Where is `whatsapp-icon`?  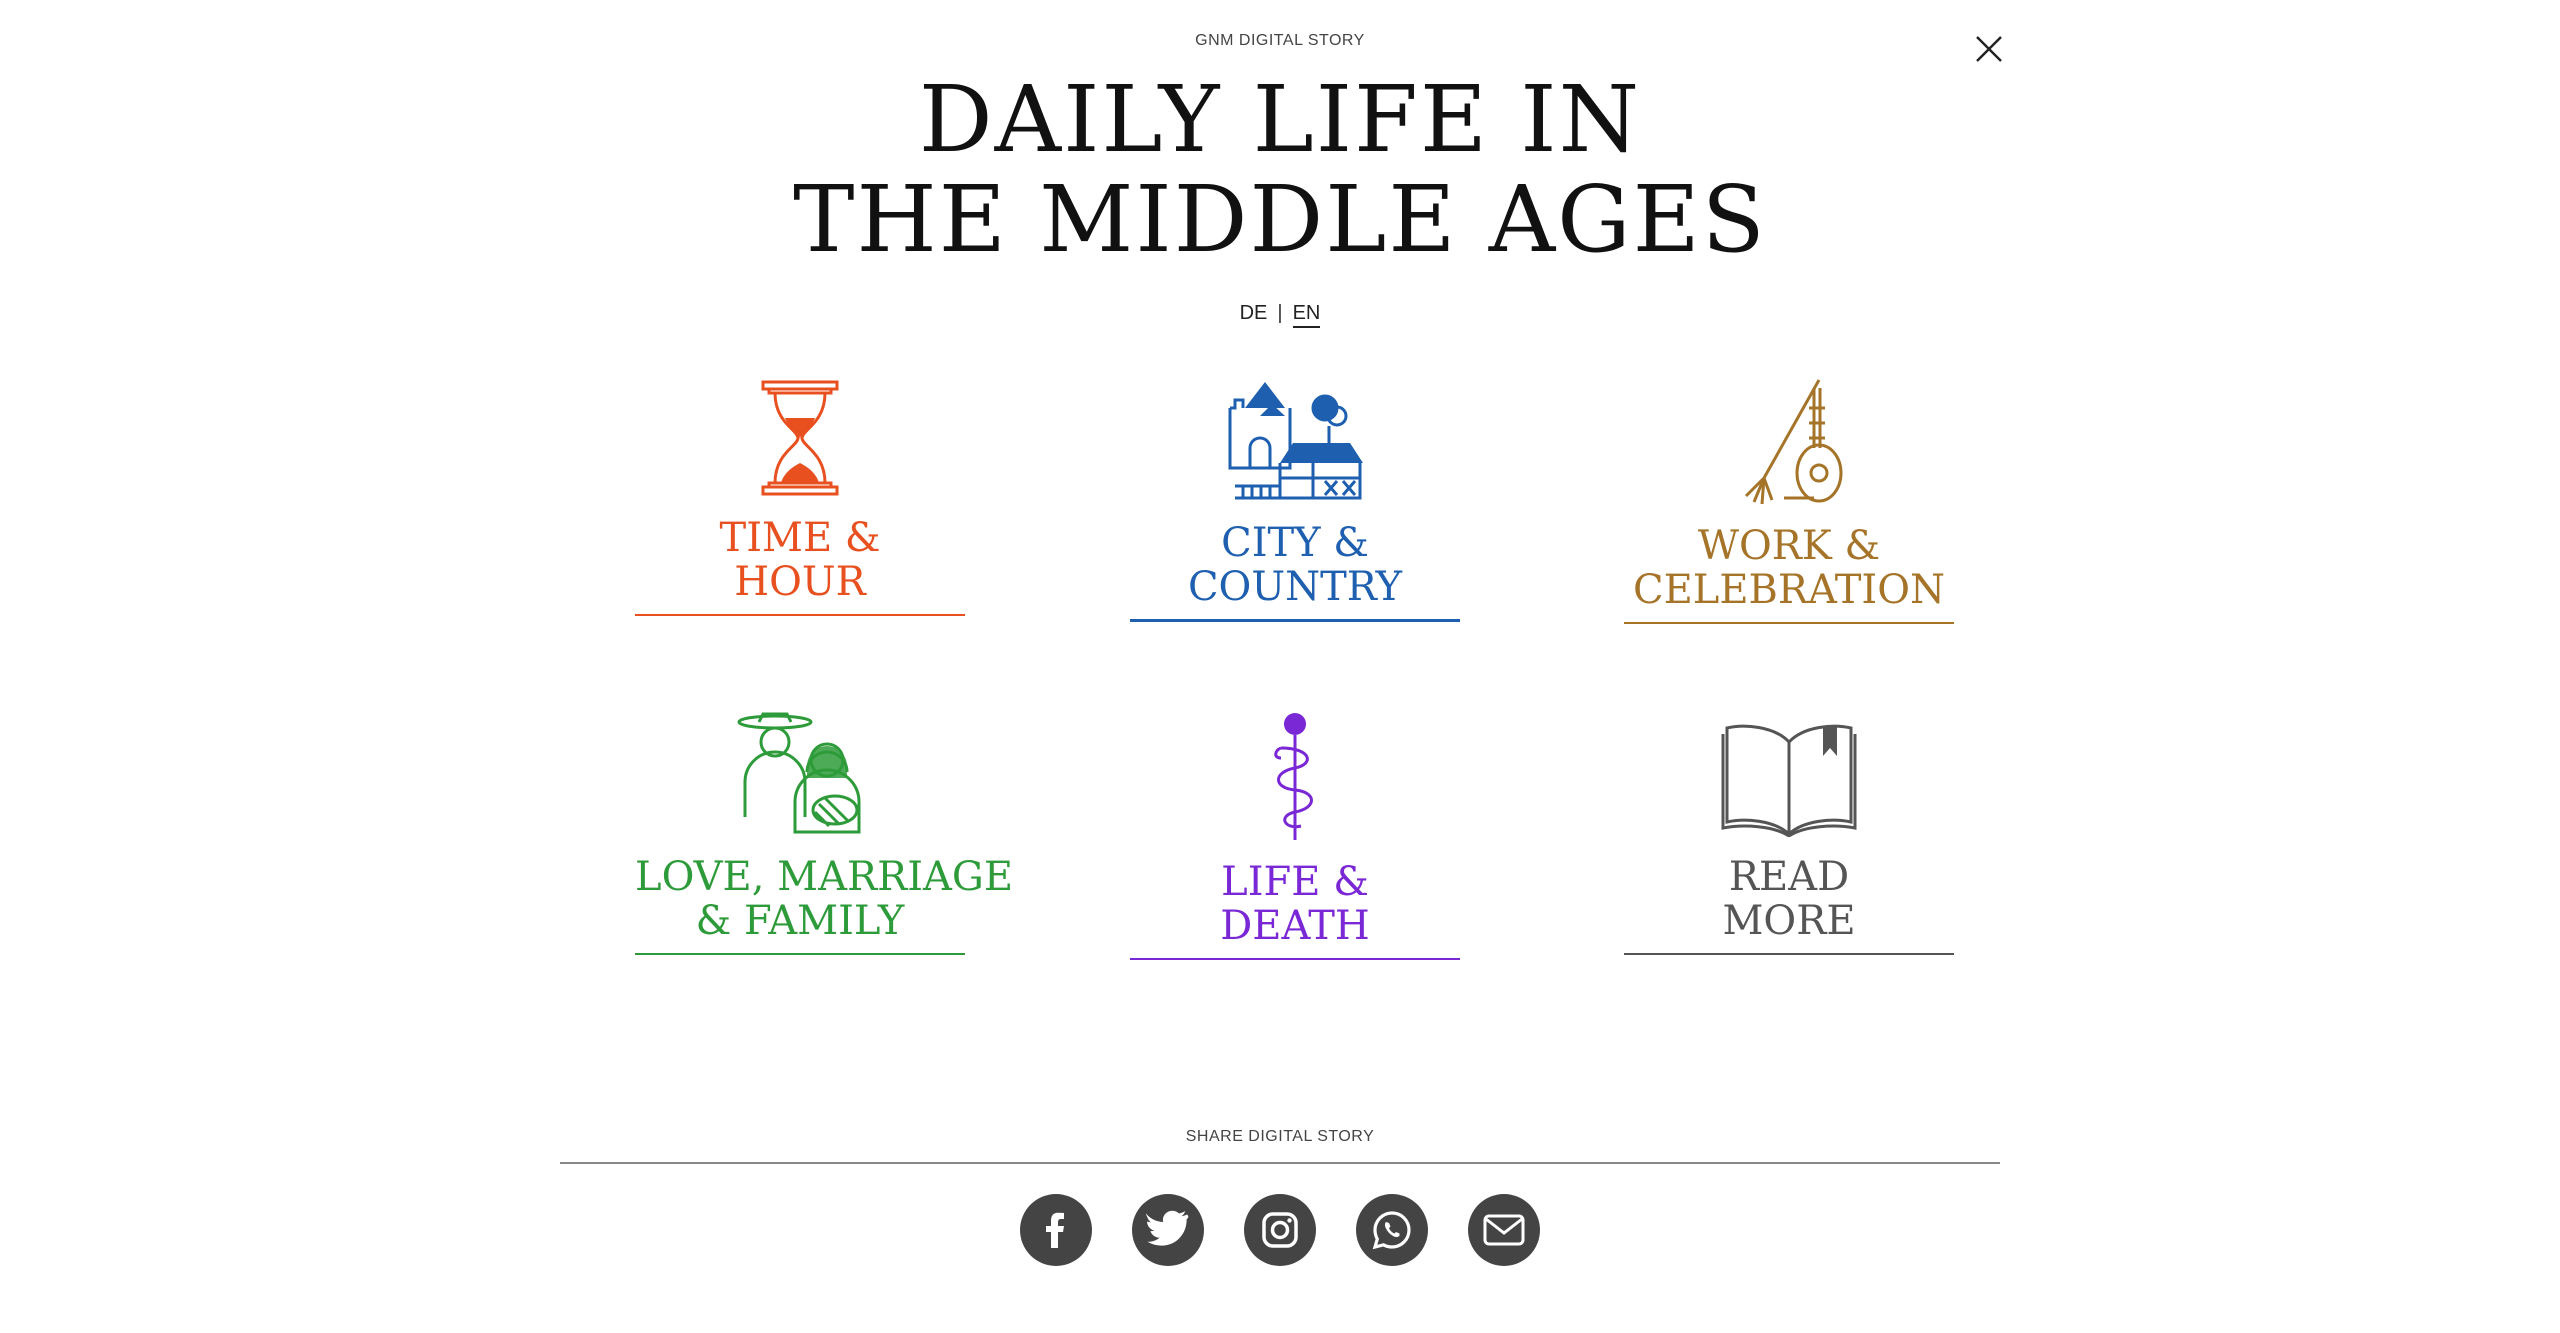 whatsapp-icon is located at coordinates (1391, 1230).